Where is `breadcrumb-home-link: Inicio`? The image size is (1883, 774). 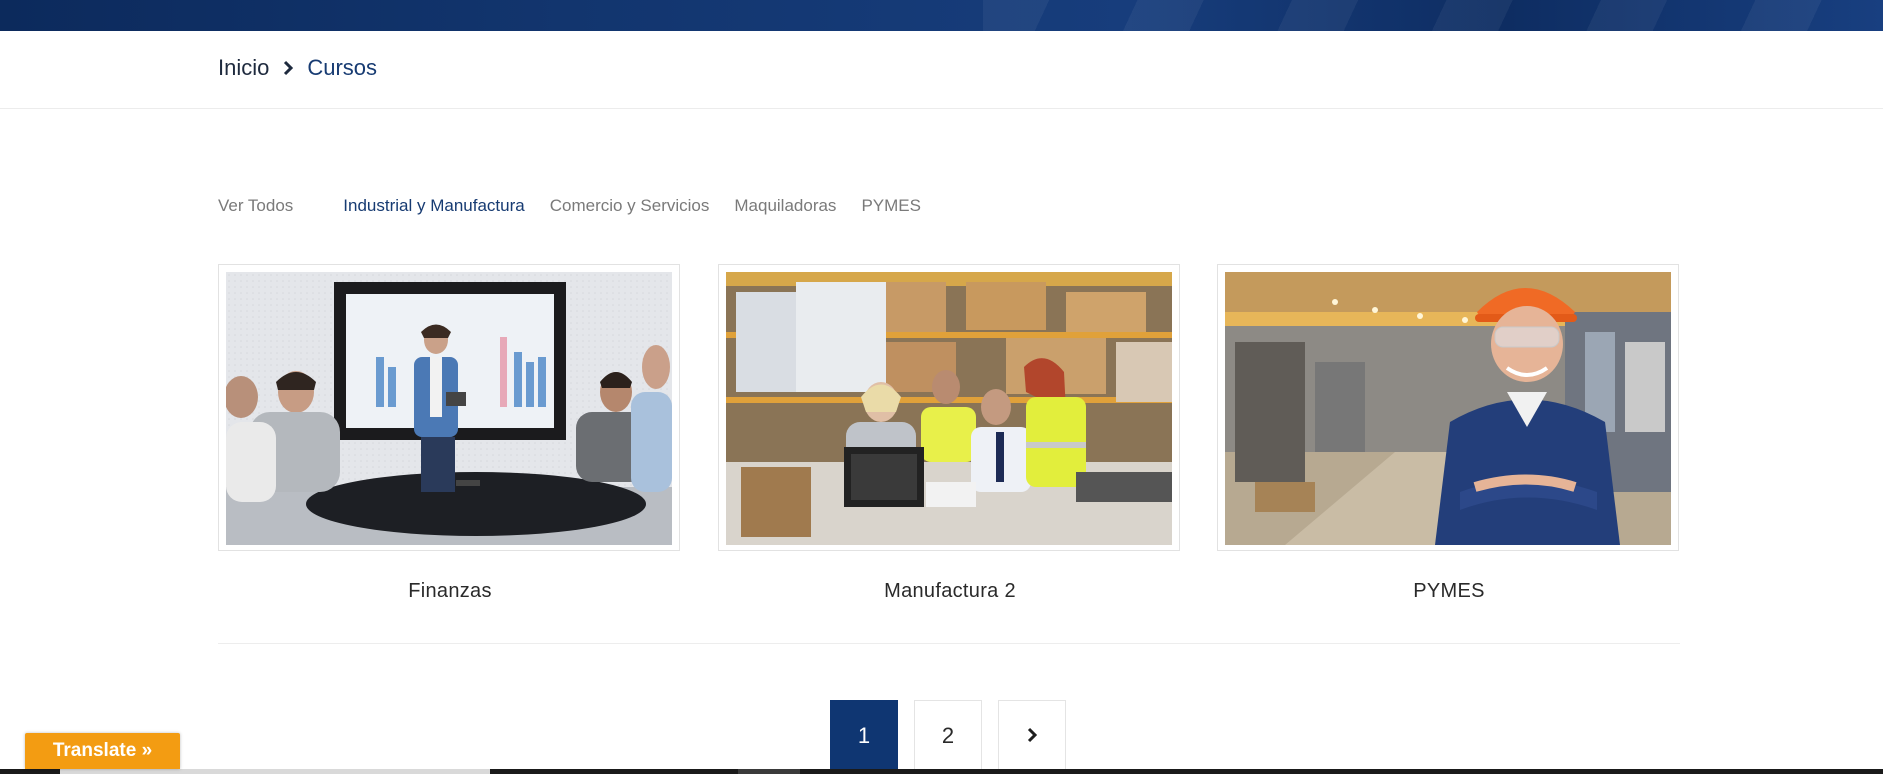 breadcrumb-home-link: Inicio is located at coordinates (243, 68).